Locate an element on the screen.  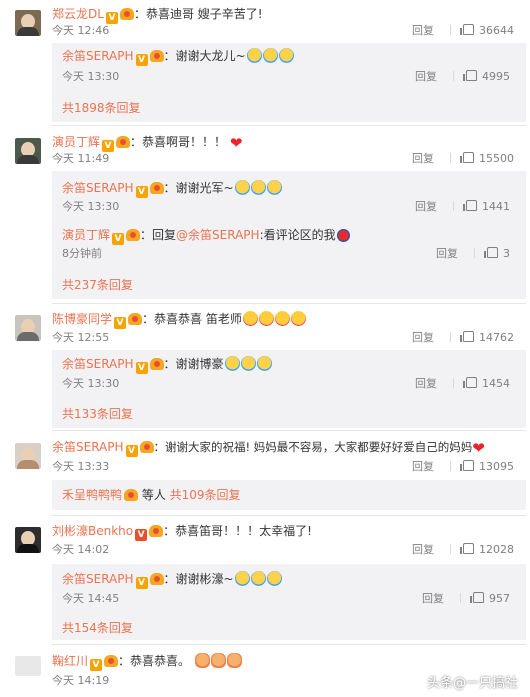
watermark: 头条@一只搞社 is located at coordinates (472, 683).